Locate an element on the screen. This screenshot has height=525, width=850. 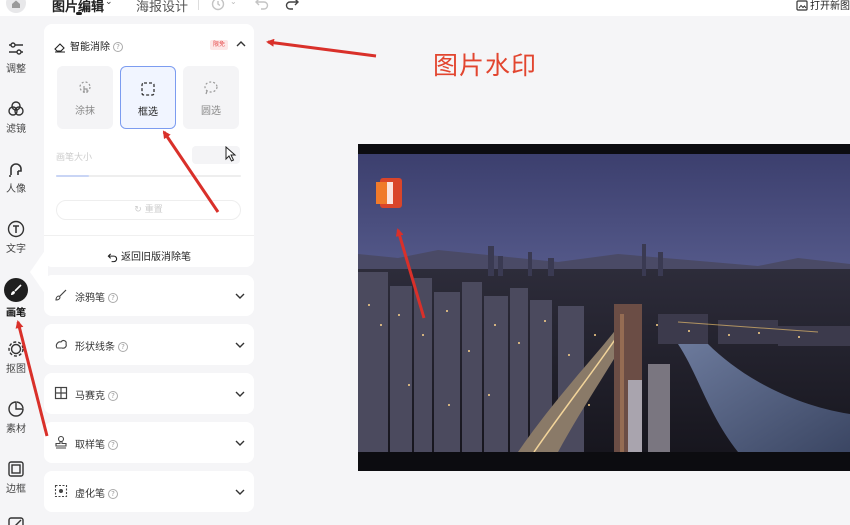
tool-label: 涂鸦笔? is located at coordinates (96, 296).